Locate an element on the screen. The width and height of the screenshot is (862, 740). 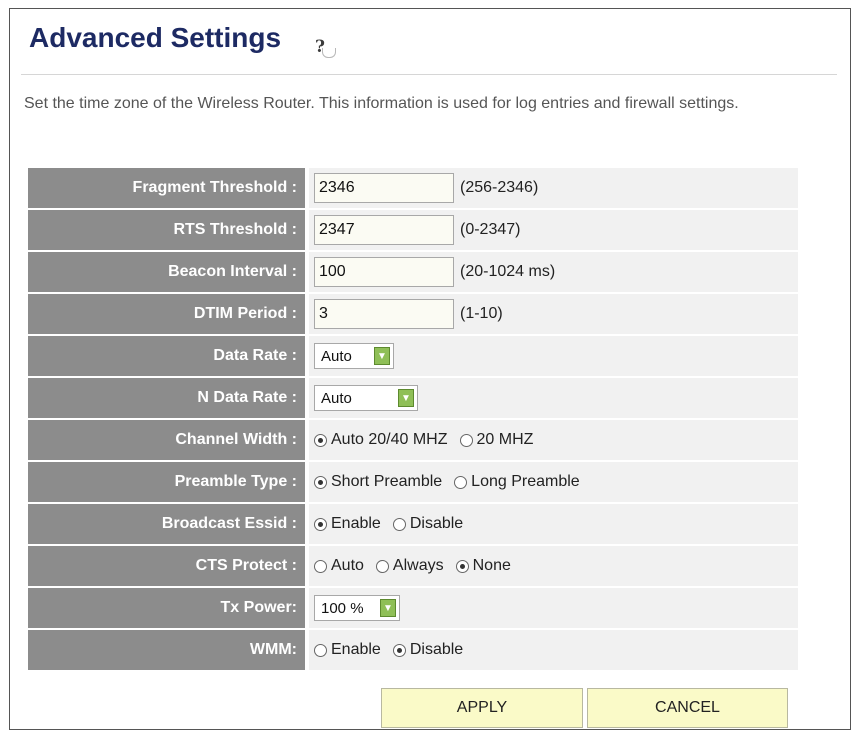
cts-always-radio is located at coordinates (382, 566).